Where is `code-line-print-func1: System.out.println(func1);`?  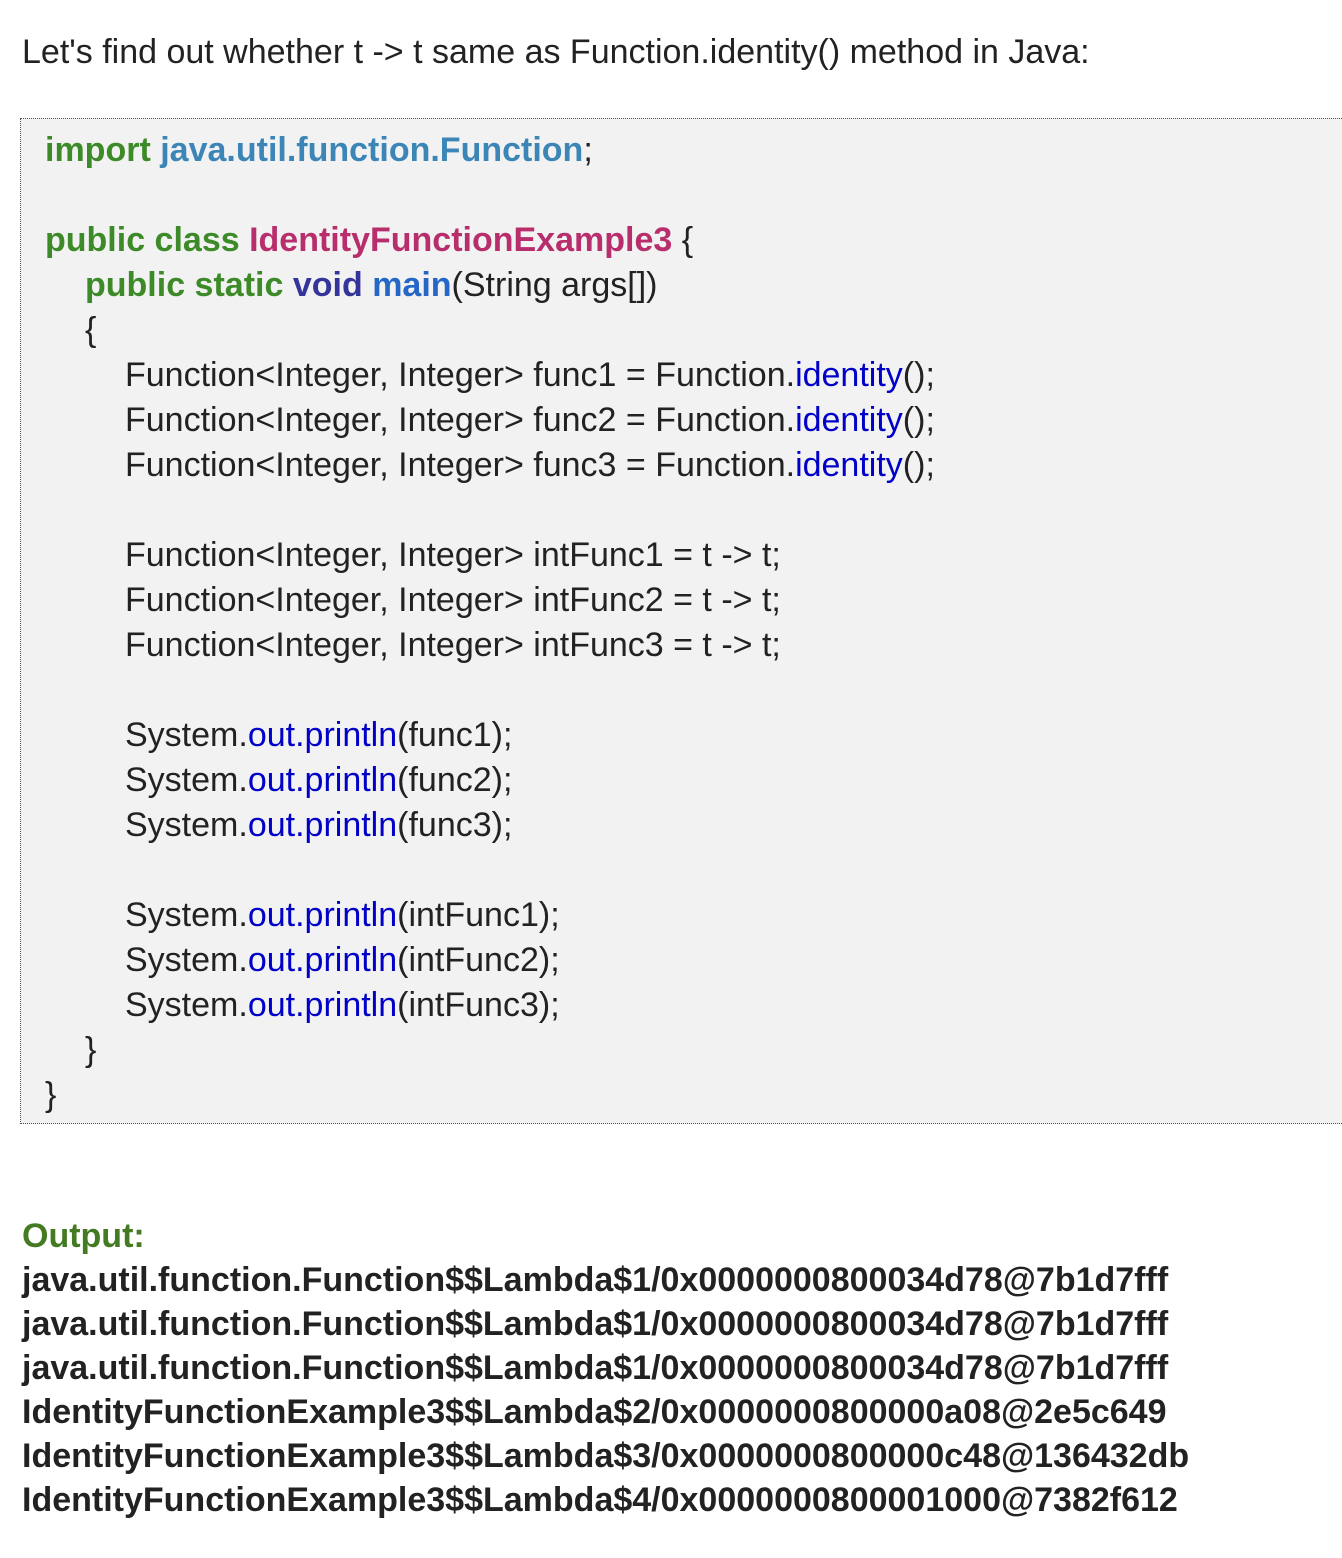
code-line-print-func1: System.out.println(func1); is located at coordinates (693, 735).